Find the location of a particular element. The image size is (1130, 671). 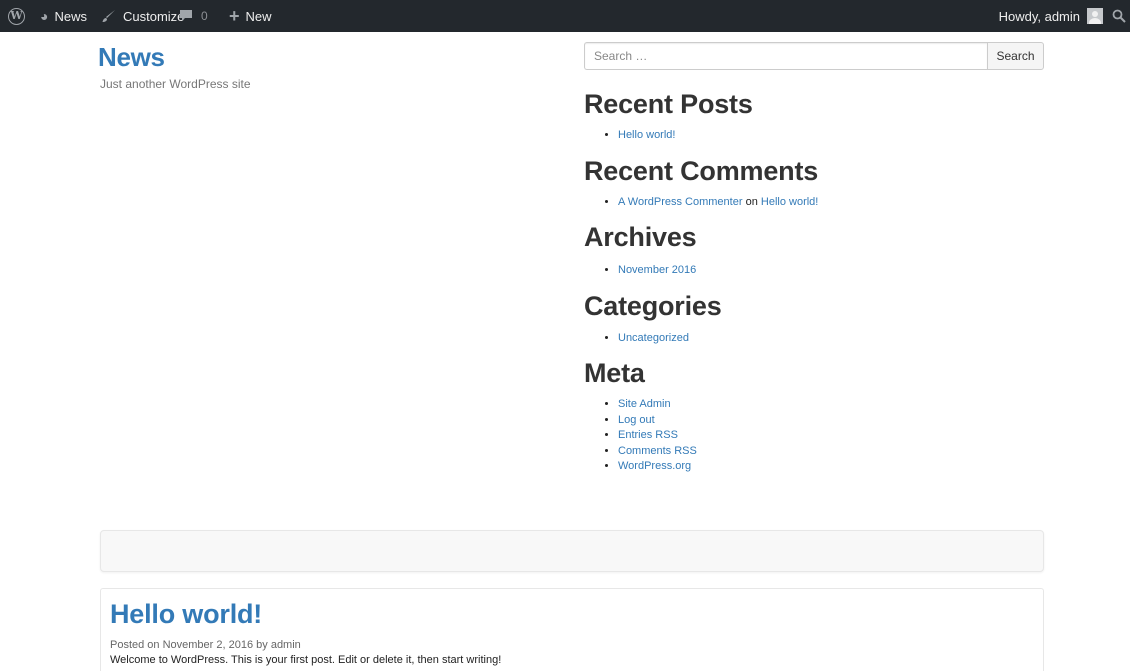

site-title: News is located at coordinates (131, 57).